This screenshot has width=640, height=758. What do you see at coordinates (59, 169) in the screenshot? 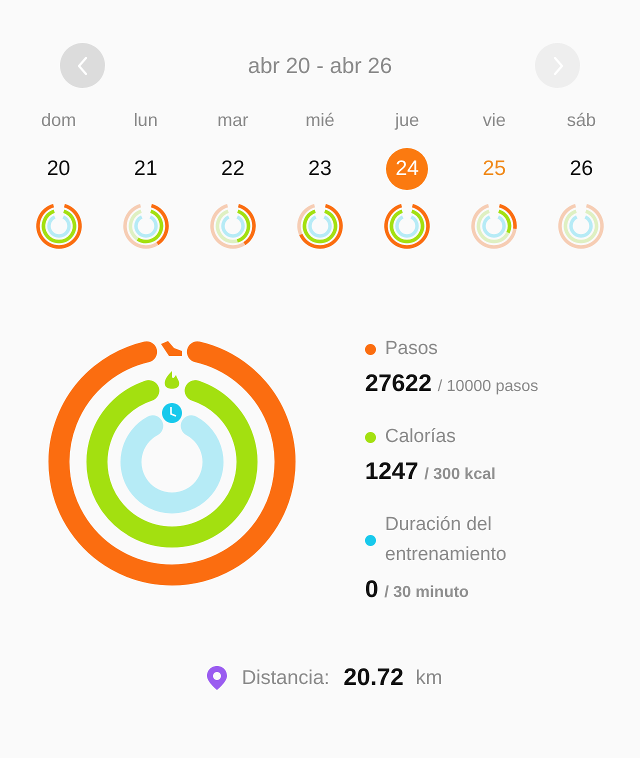
I see `day-number: 20` at bounding box center [59, 169].